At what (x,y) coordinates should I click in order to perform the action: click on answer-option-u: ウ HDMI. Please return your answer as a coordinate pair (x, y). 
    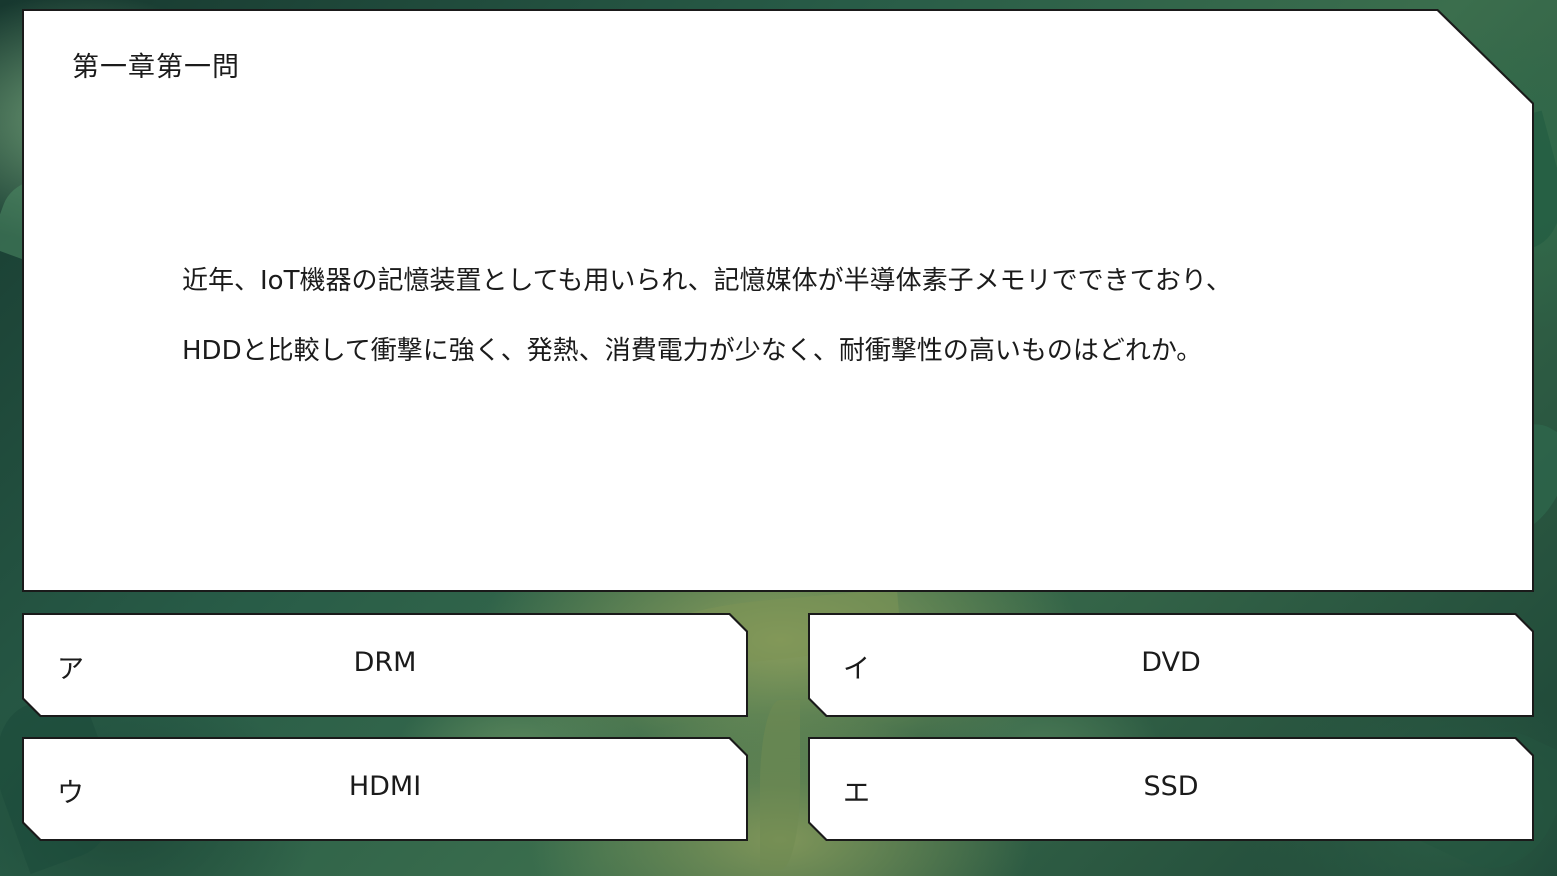
    Looking at the image, I should click on (385, 789).